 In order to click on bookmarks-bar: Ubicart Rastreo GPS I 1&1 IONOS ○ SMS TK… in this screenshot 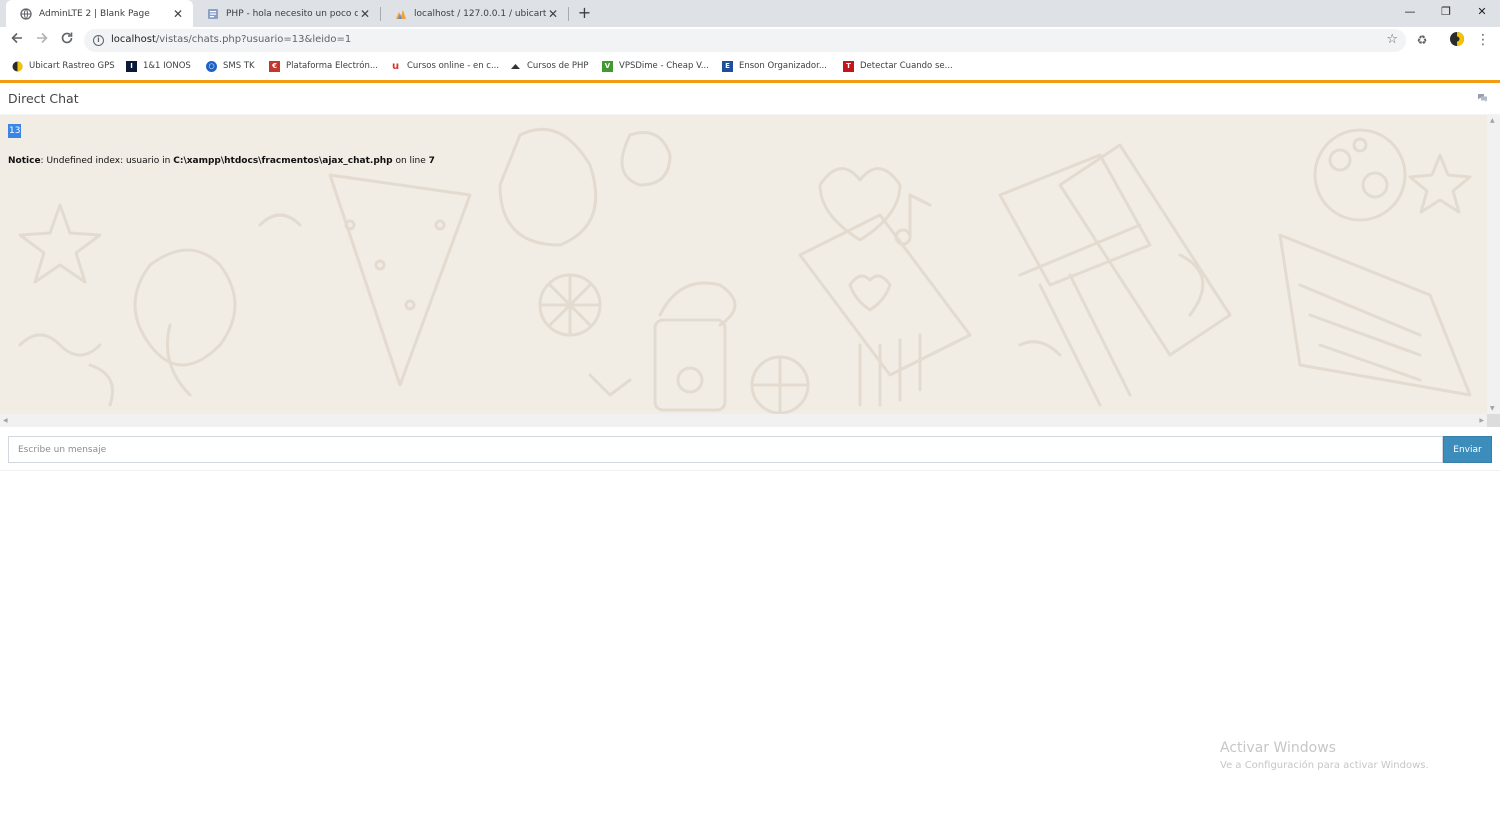, I will do `click(750, 66)`.